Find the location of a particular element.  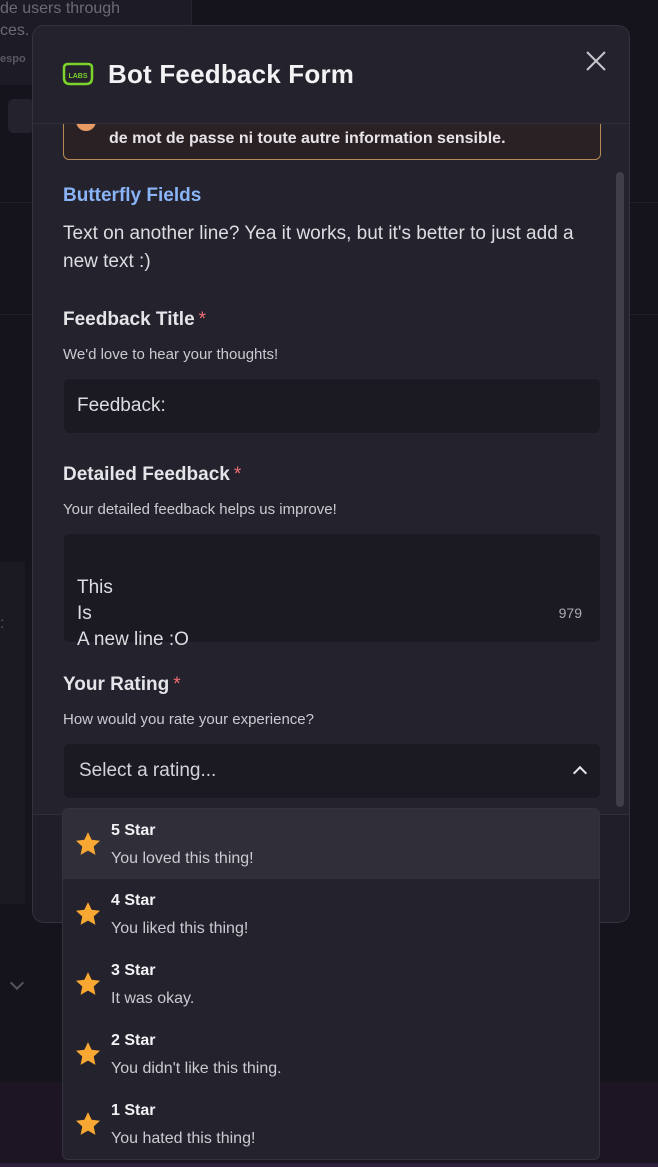

detailed-feedback-value: This Is A new line :O is located at coordinates (133, 613).